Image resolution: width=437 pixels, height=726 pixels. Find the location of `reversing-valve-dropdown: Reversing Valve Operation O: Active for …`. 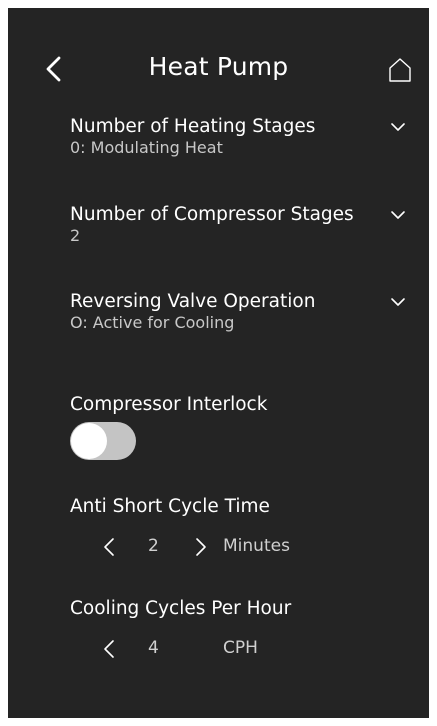

reversing-valve-dropdown: Reversing Valve Operation O: Active for … is located at coordinates (242, 312).